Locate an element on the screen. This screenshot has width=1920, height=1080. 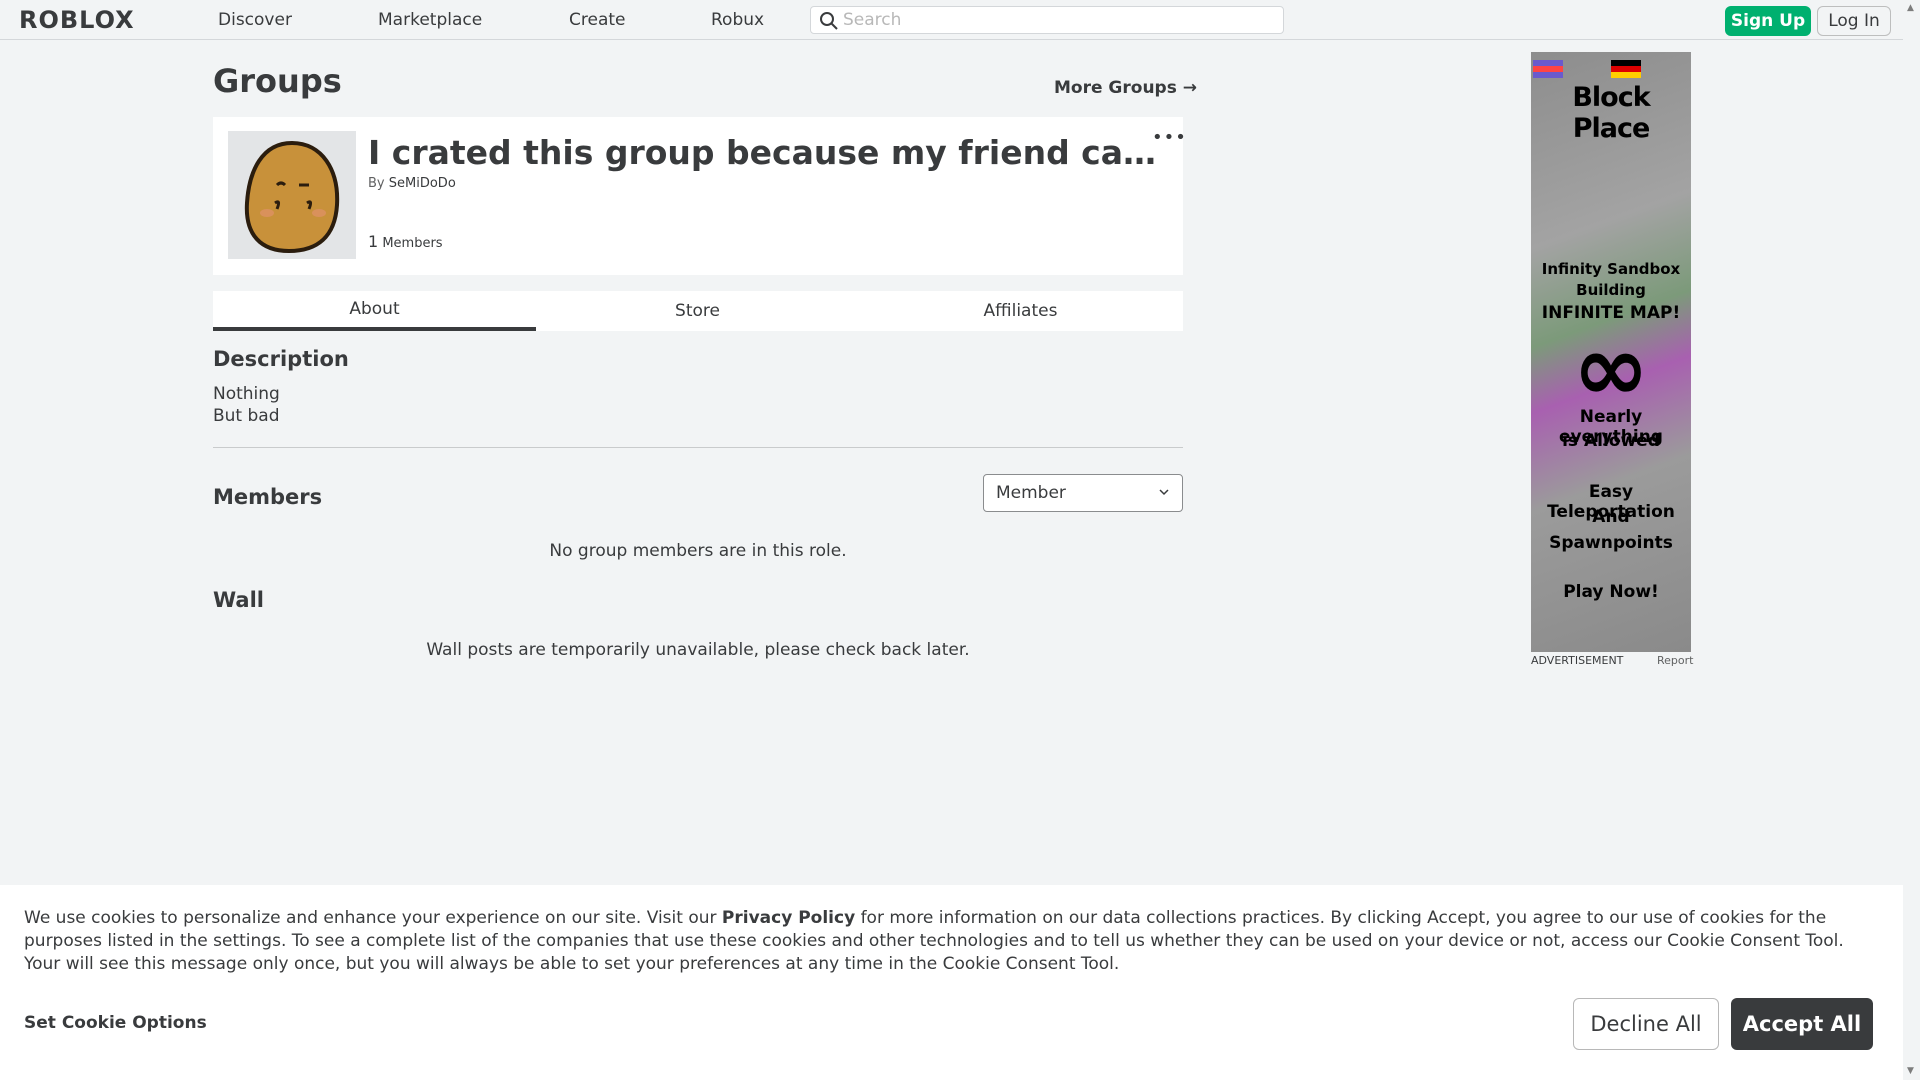
group-owner: By SeMiDoDo is located at coordinates (412, 183).